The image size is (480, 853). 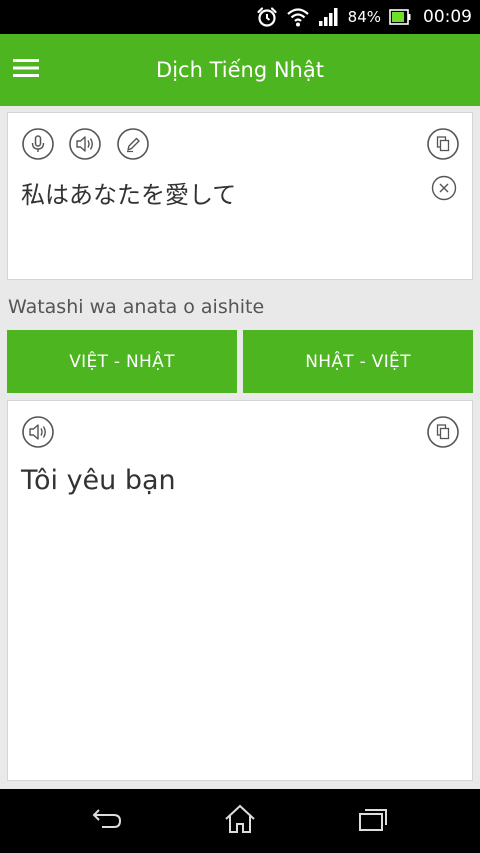 I want to click on microphone-icon, so click(x=38, y=144).